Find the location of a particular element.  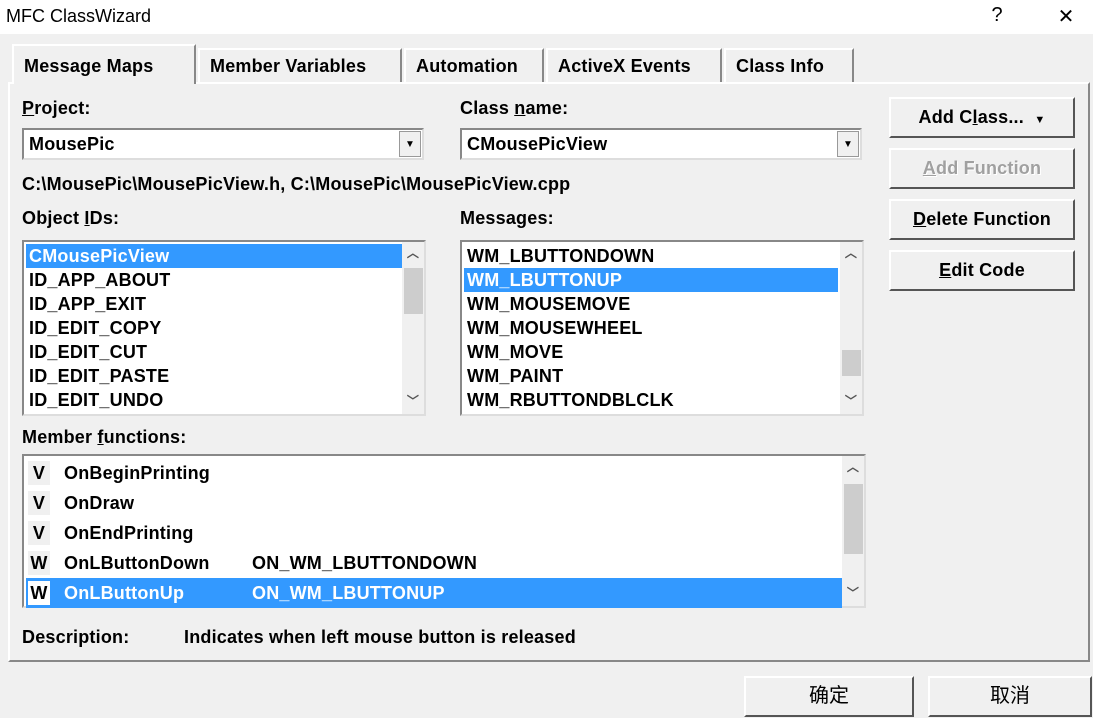

list-item: W OnLButtonUp ON_WM_LBUTTONUP is located at coordinates (434, 593).